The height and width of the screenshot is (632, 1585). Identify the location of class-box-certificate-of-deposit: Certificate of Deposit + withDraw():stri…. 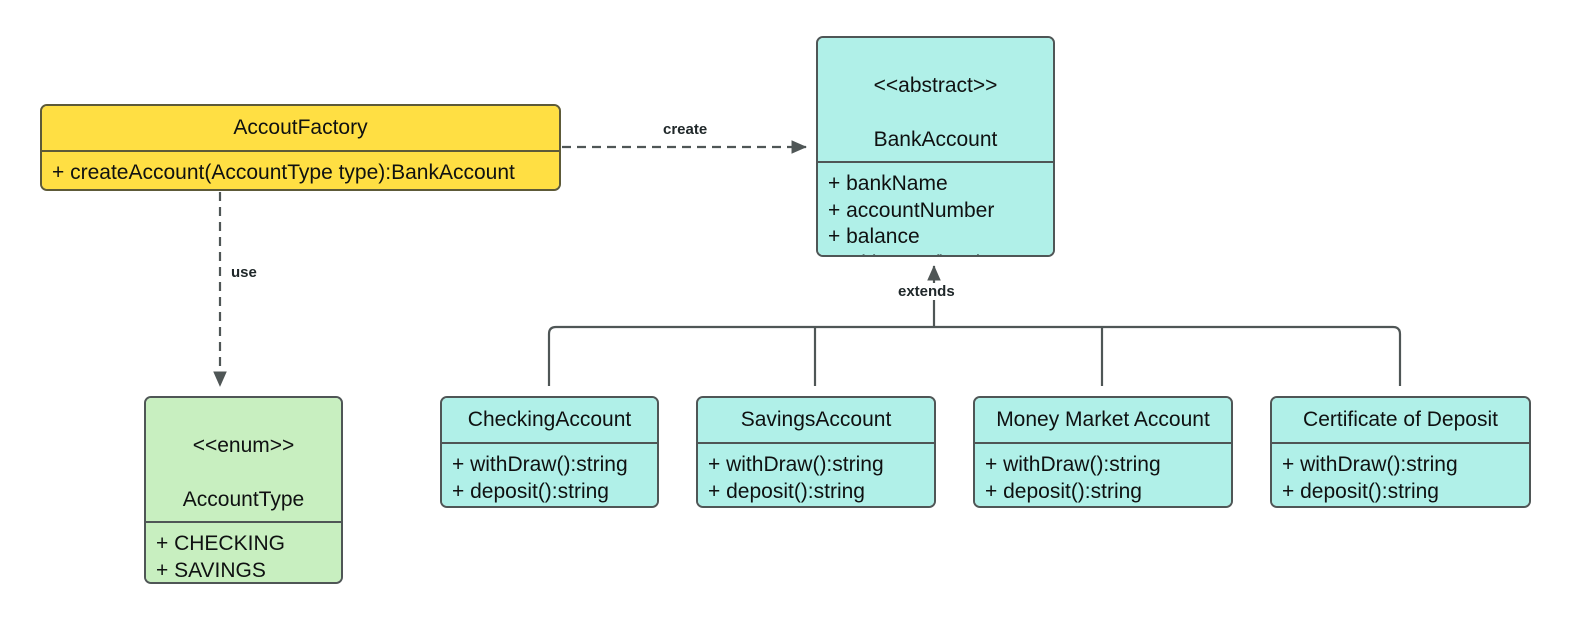
(1400, 452).